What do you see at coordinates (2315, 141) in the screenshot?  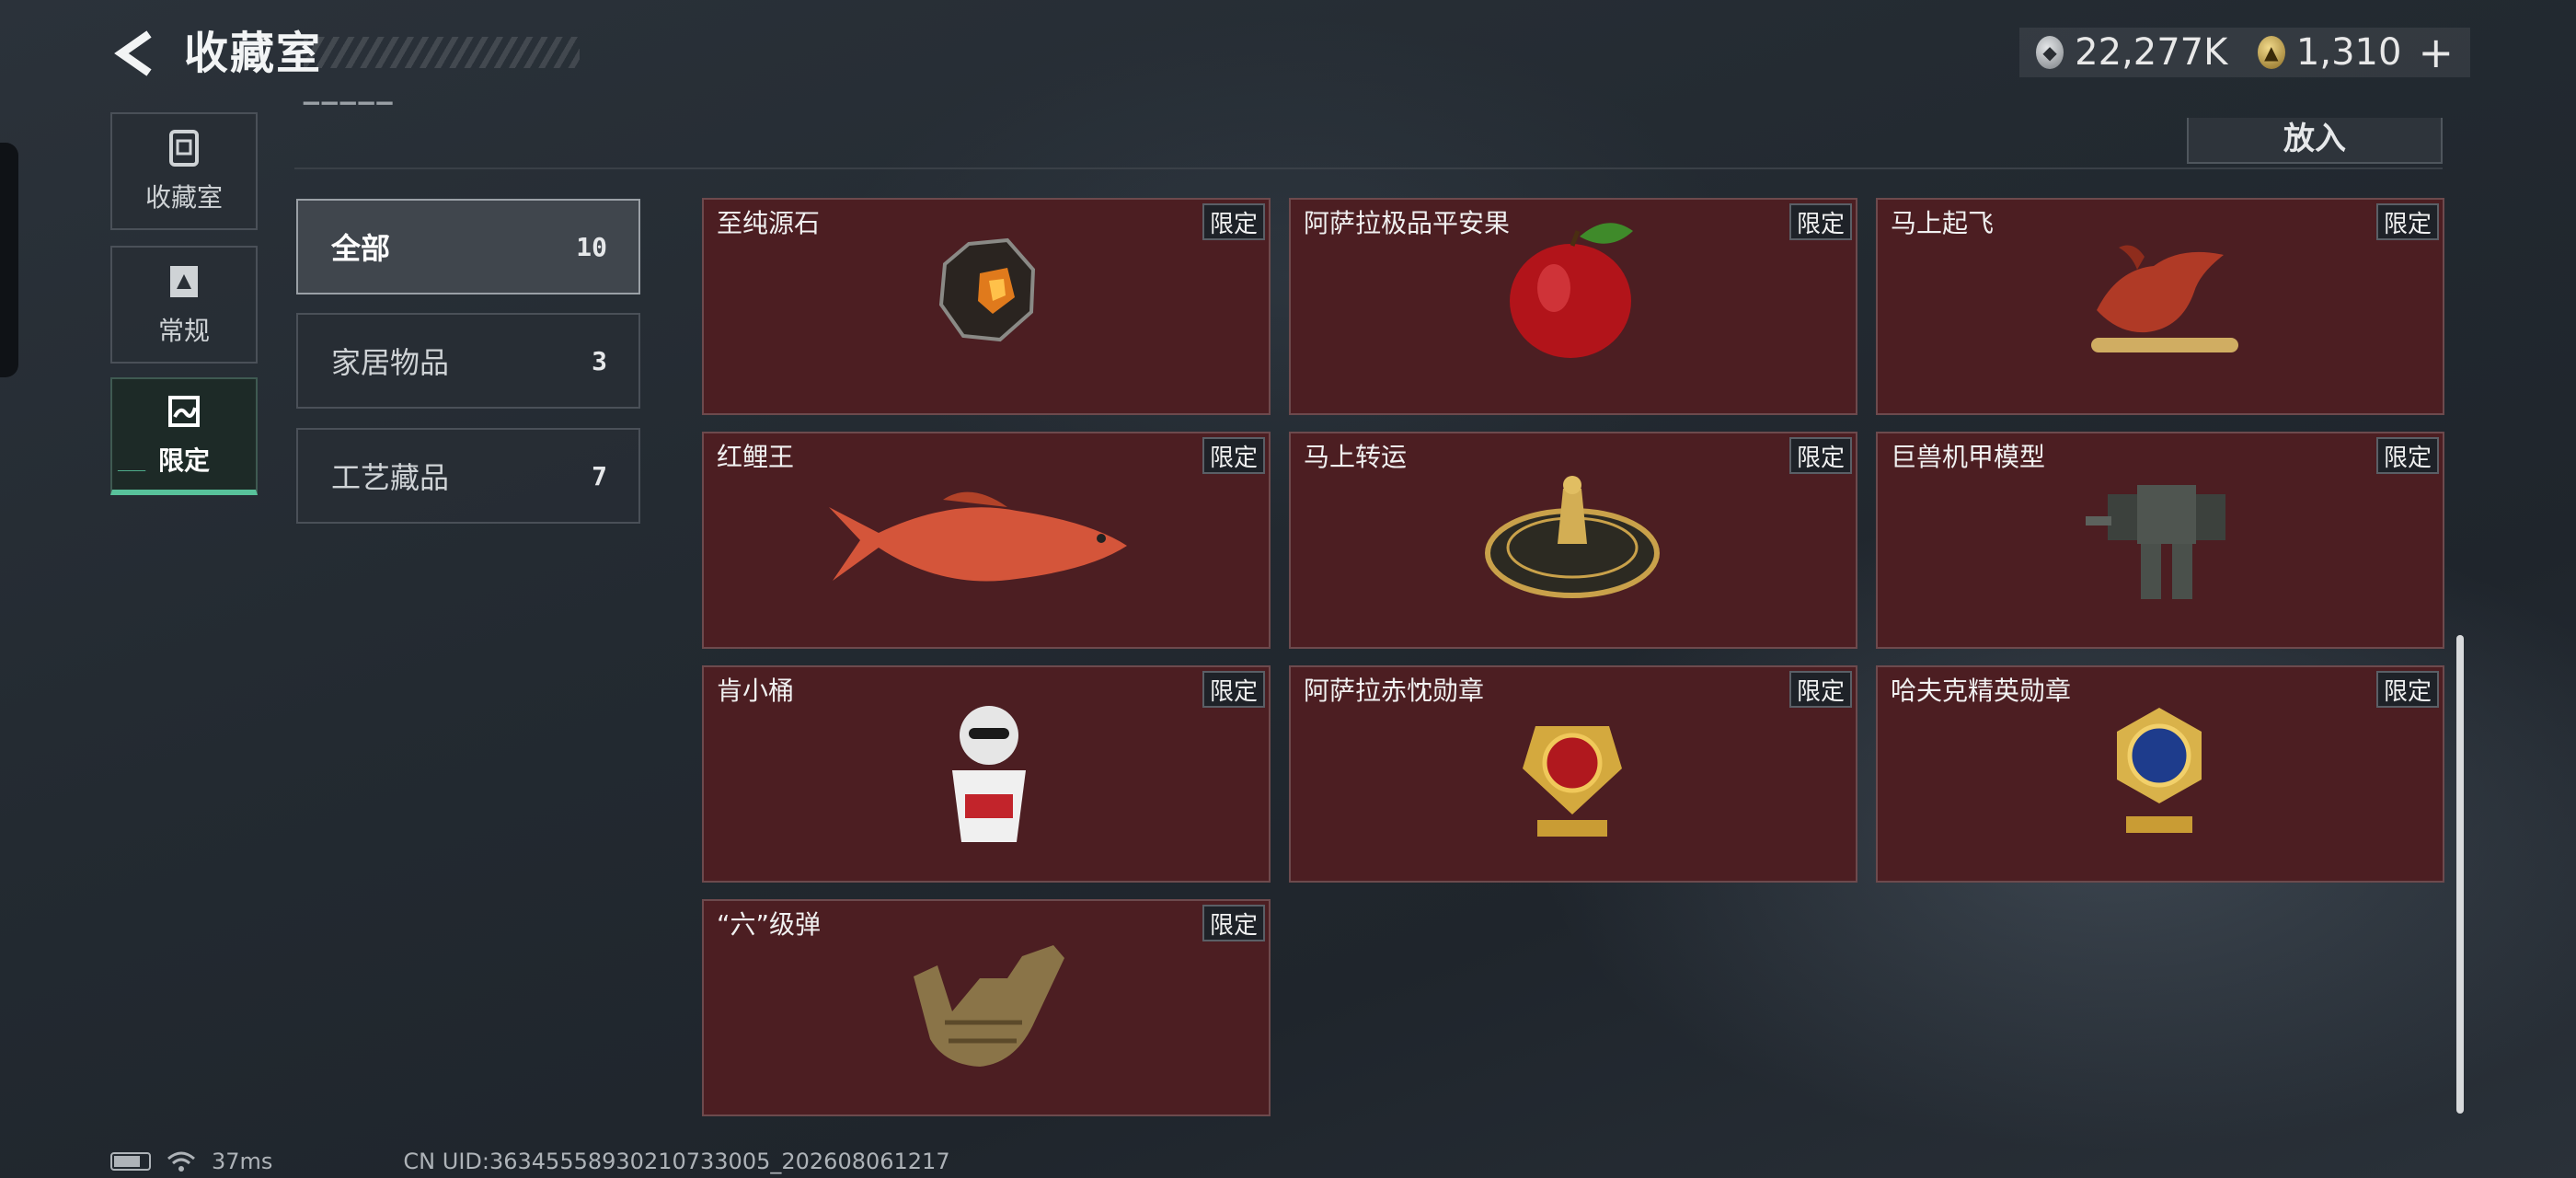 I see `put-in-button: 放入` at bounding box center [2315, 141].